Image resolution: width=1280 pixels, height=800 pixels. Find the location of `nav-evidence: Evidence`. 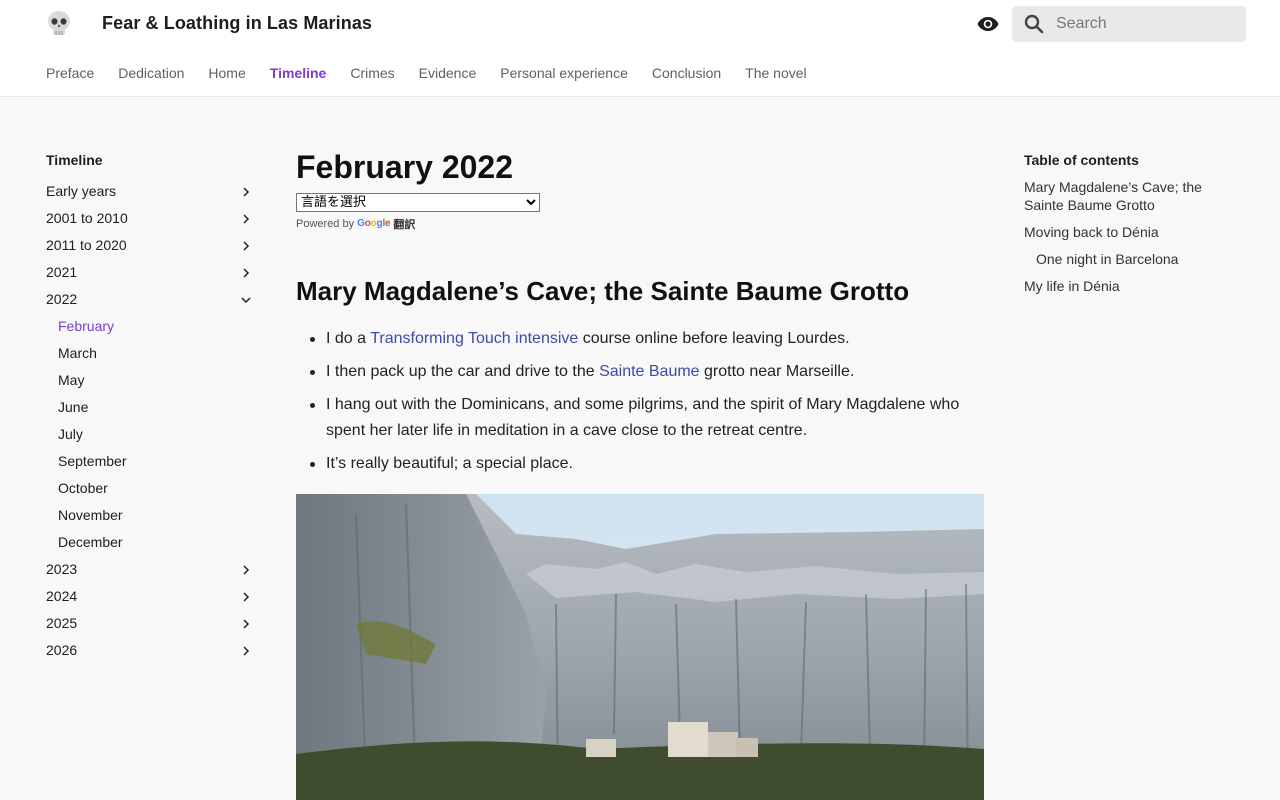

nav-evidence: Evidence is located at coordinates (448, 73).